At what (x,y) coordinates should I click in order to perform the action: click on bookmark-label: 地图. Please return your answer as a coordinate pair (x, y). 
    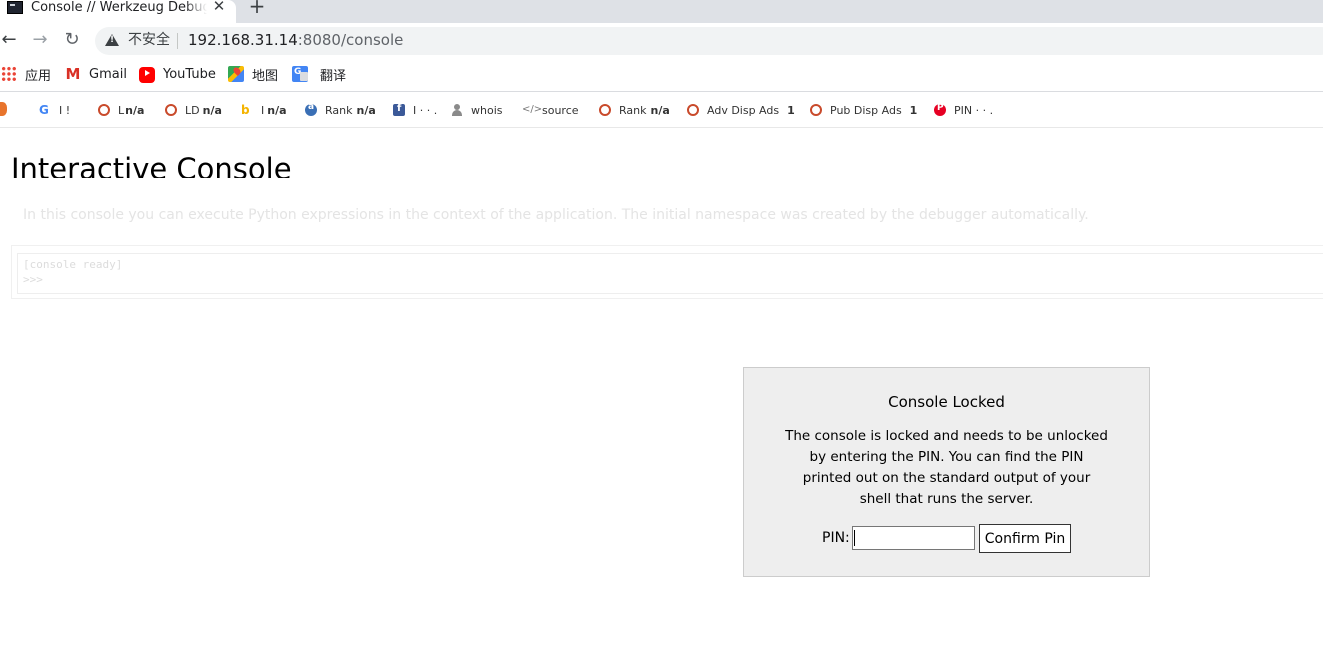
    Looking at the image, I should click on (265, 76).